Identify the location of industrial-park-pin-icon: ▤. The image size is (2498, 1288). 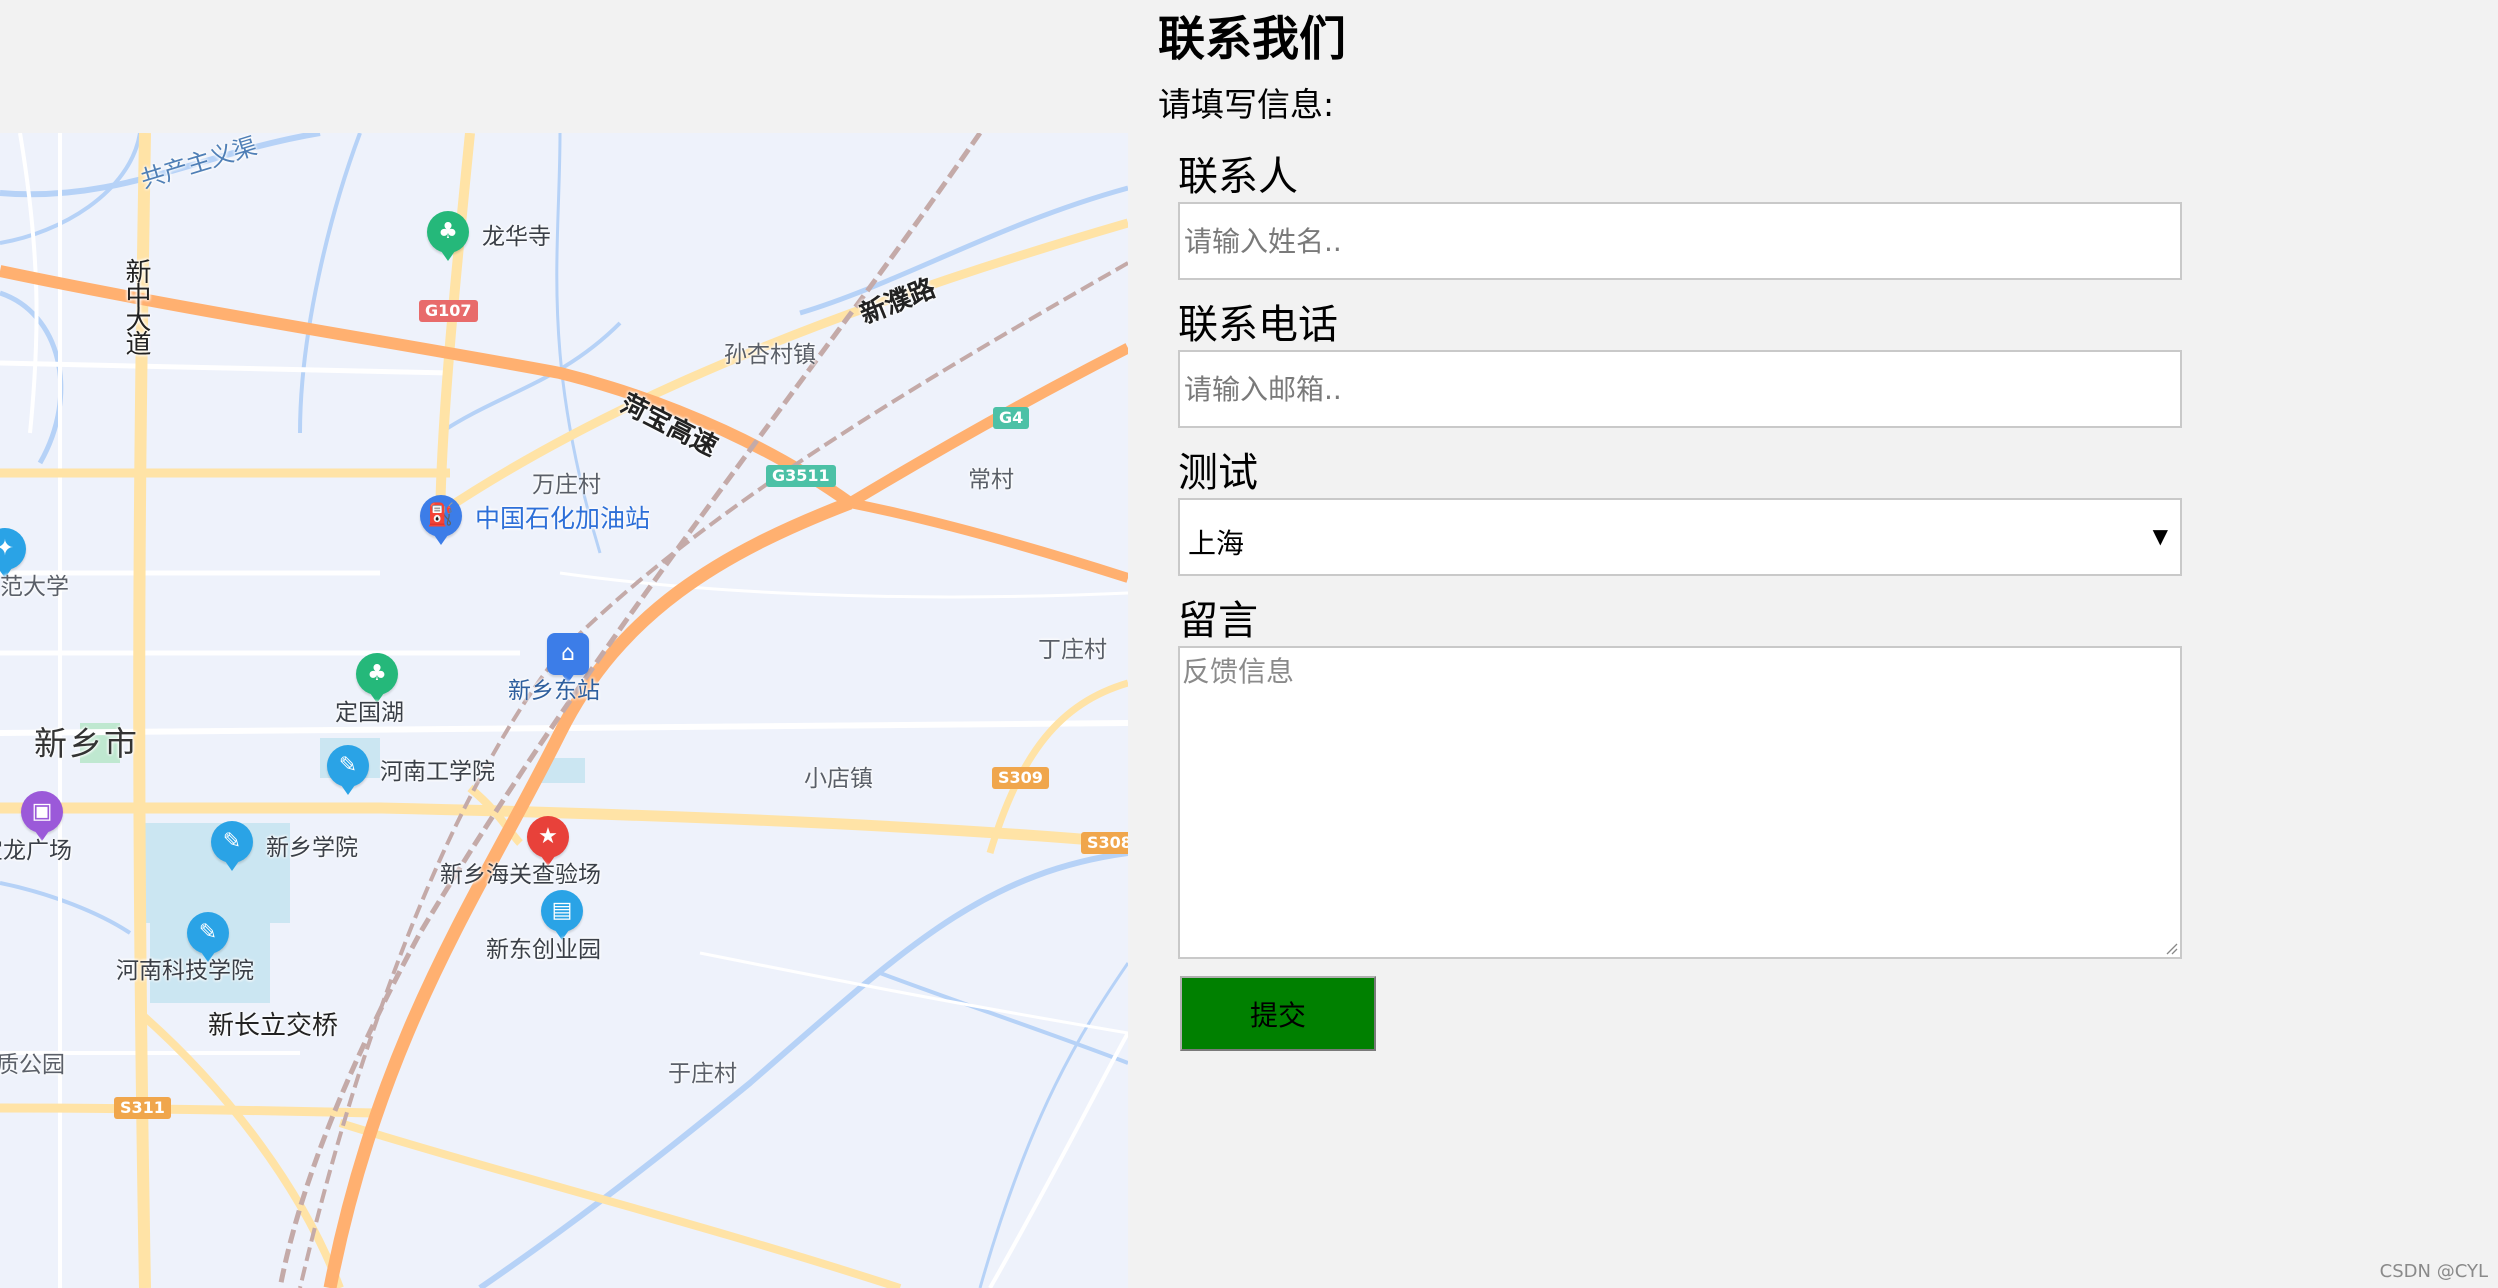
(562, 915).